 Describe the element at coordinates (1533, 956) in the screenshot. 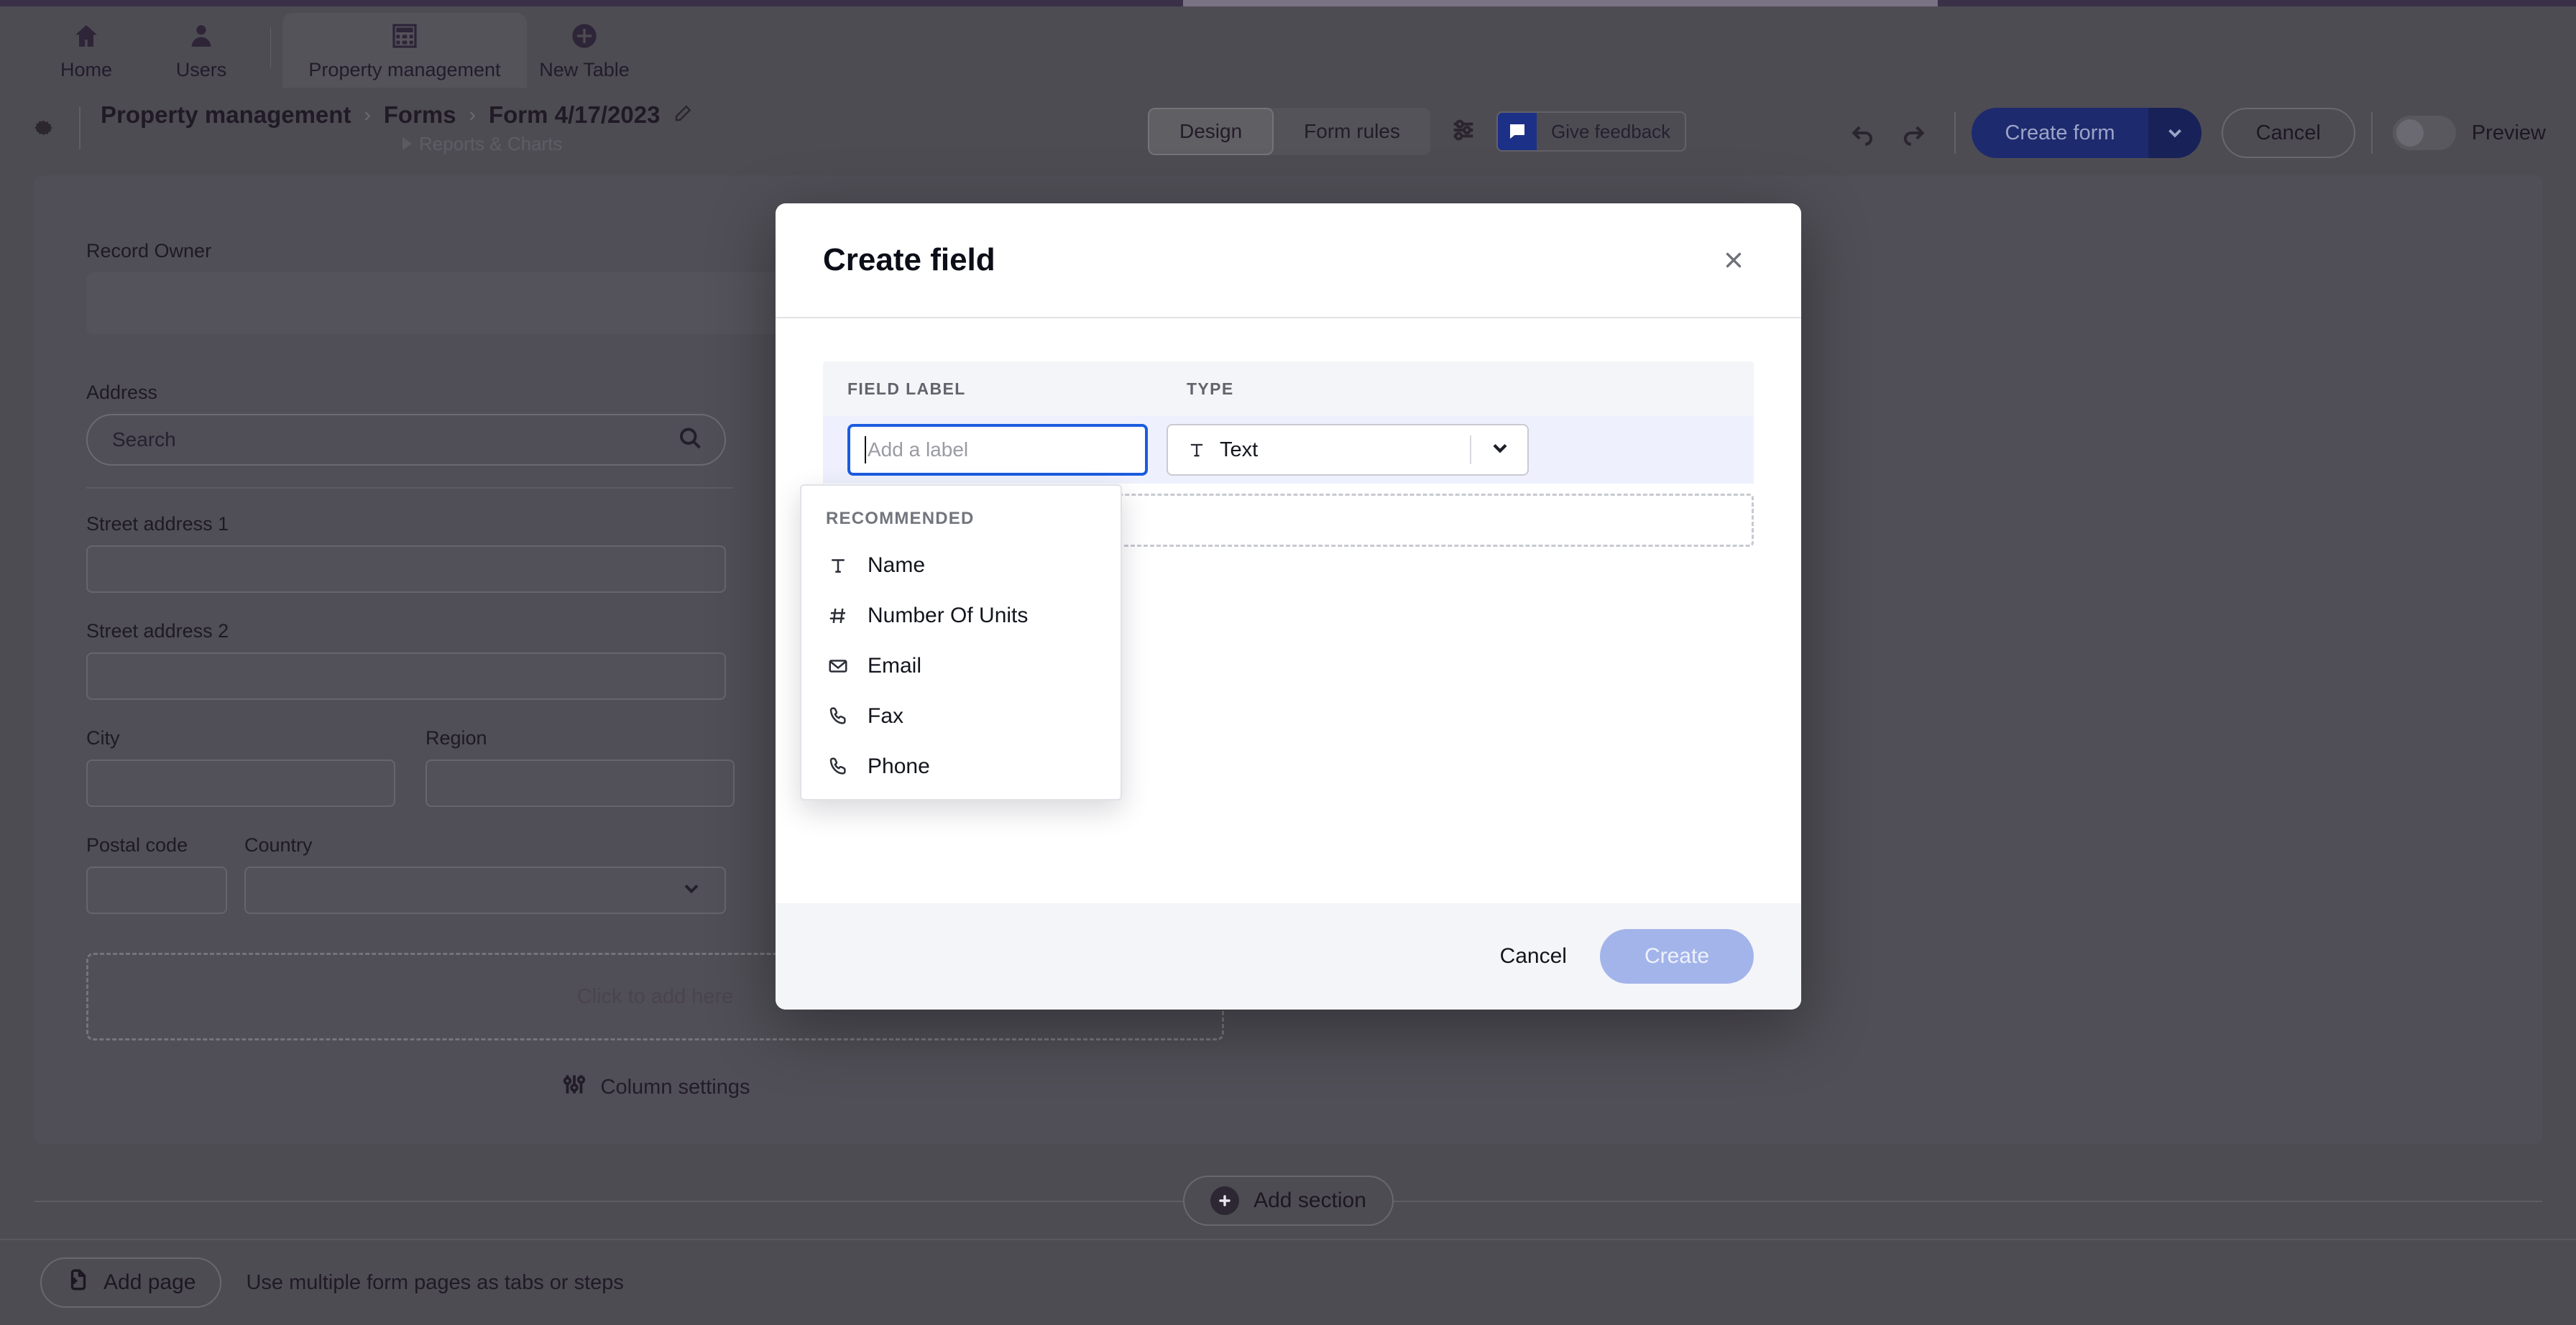

I see `modal-cancel-button: Cancel` at that location.